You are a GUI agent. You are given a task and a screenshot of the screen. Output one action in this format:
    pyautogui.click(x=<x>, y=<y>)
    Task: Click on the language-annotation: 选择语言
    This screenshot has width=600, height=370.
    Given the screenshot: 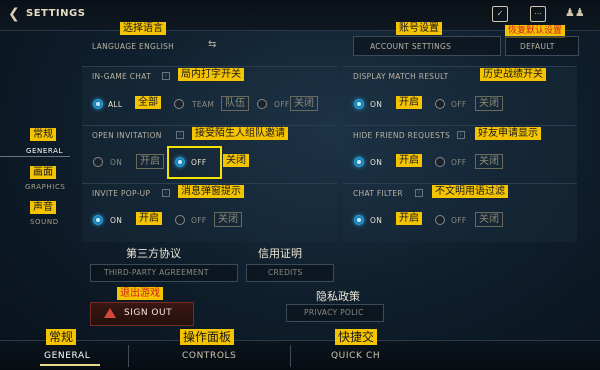 What is the action you would take?
    pyautogui.click(x=143, y=28)
    